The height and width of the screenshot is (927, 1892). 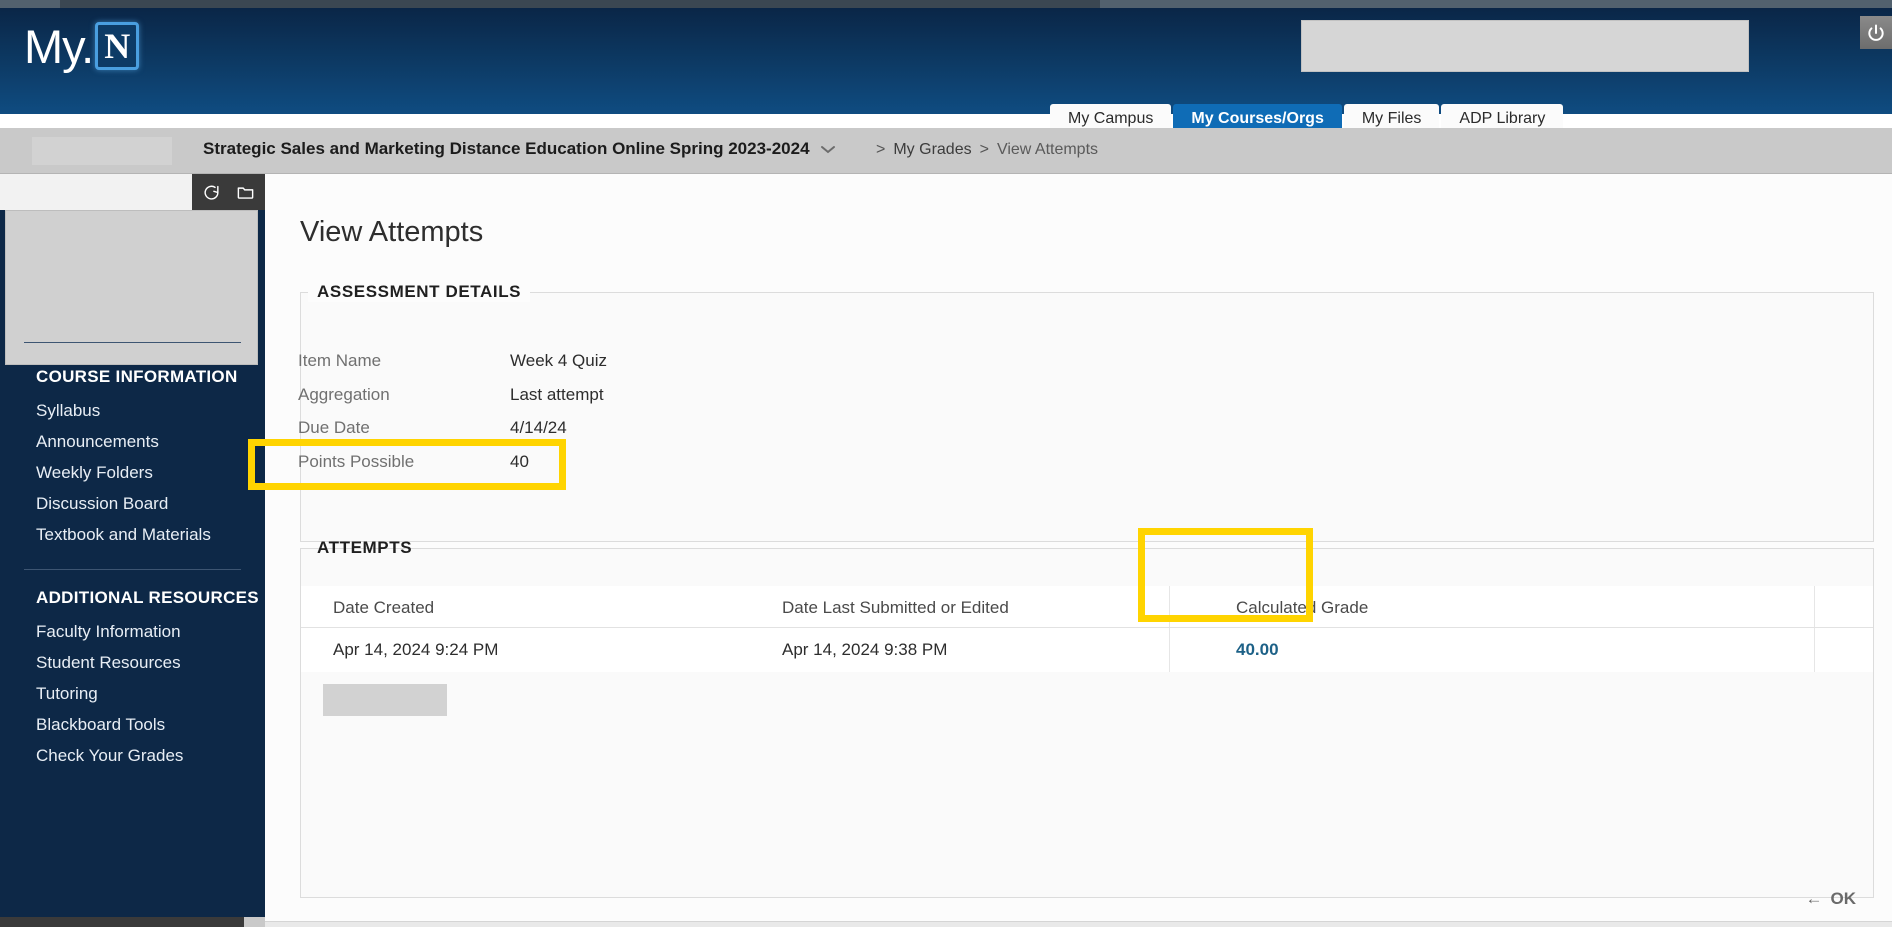 What do you see at coordinates (100, 725) in the screenshot?
I see `sidebar-item-blackboard-tools: Blackboard Tools` at bounding box center [100, 725].